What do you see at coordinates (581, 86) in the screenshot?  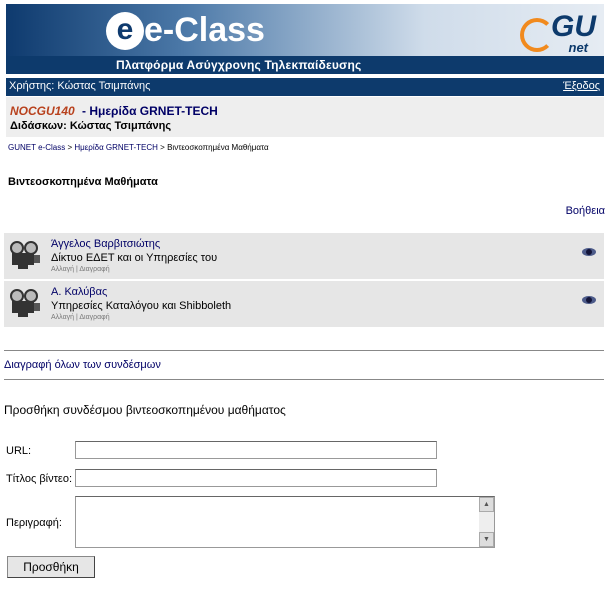 I see `logout-link: Έξοδος` at bounding box center [581, 86].